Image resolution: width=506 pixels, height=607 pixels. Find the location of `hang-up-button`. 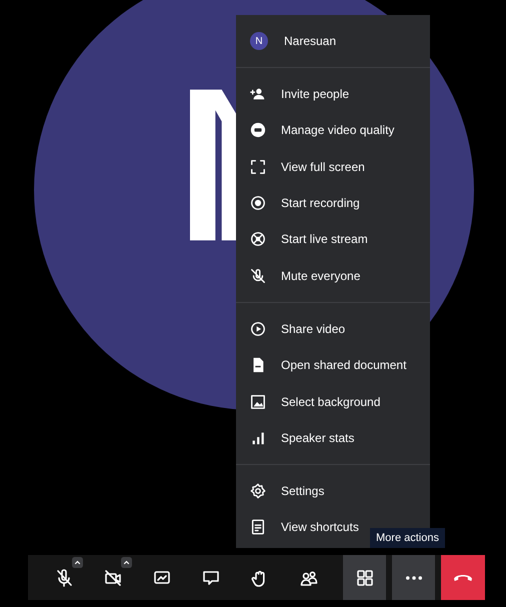

hang-up-button is located at coordinates (463, 577).